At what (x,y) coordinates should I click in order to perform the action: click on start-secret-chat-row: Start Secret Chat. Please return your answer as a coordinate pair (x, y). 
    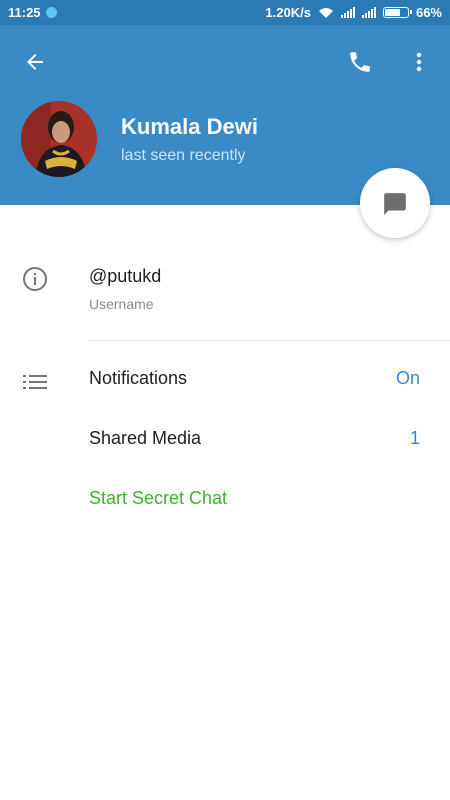
    Looking at the image, I should click on (225, 500).